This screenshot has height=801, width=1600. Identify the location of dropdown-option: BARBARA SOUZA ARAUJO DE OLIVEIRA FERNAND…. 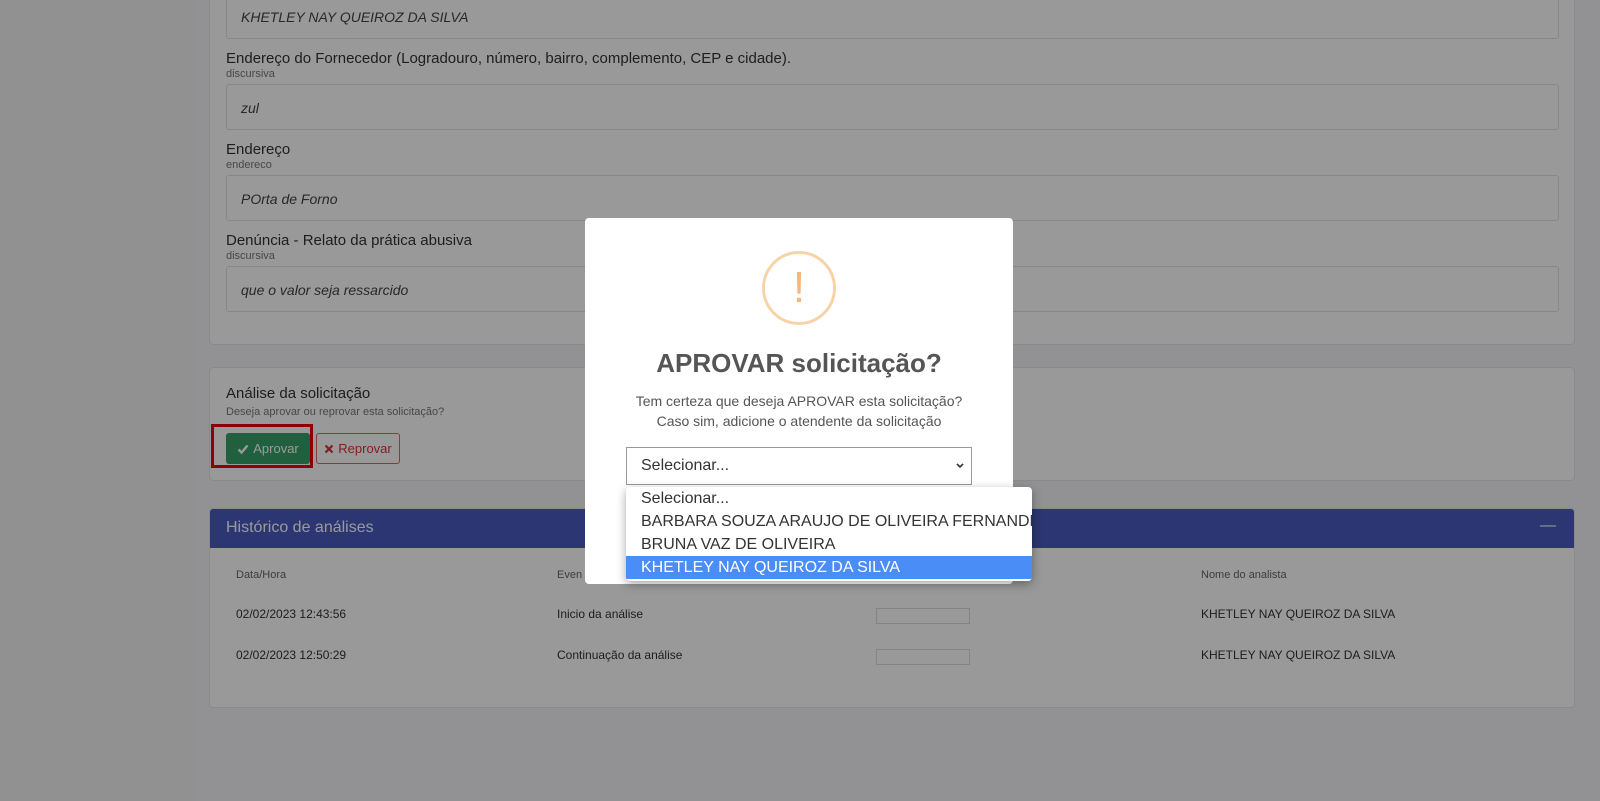
(829, 521).